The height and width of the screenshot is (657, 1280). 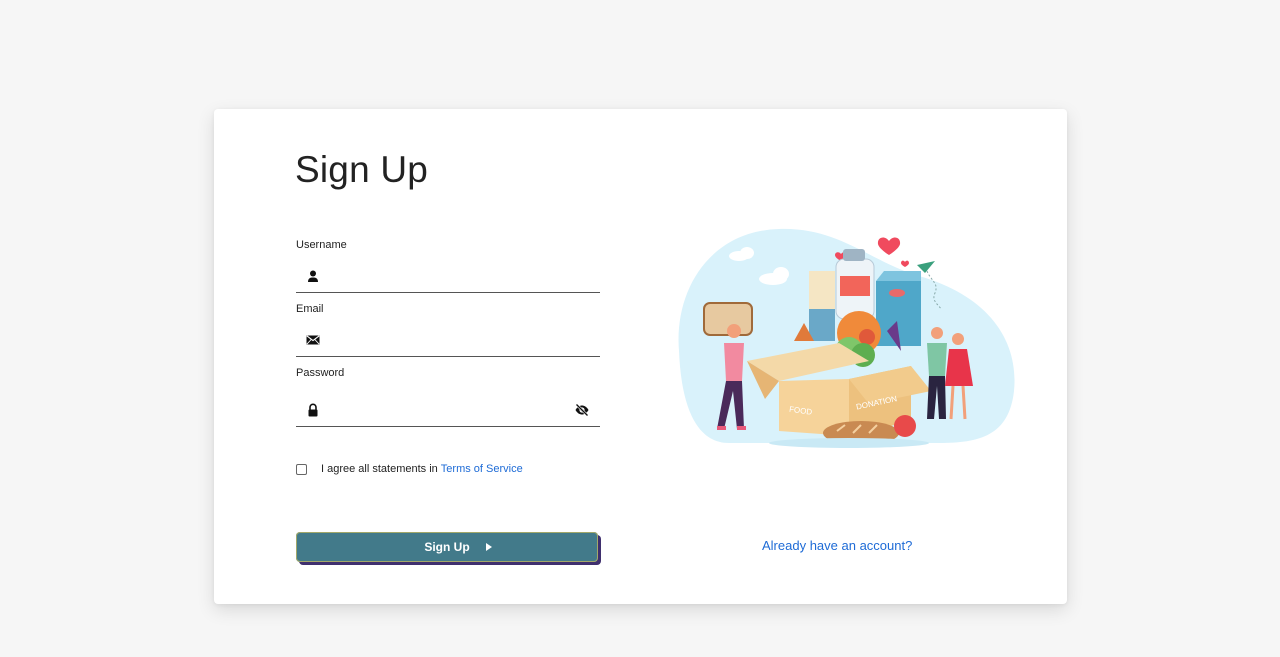 What do you see at coordinates (379, 469) in the screenshot?
I see `agree-text: I agree all statements in` at bounding box center [379, 469].